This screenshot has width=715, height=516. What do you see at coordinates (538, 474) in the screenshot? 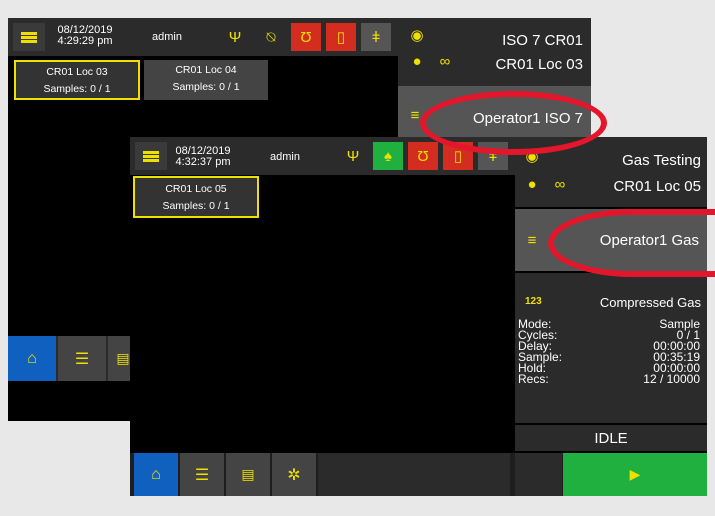
I see `front-nav-blank` at bounding box center [538, 474].